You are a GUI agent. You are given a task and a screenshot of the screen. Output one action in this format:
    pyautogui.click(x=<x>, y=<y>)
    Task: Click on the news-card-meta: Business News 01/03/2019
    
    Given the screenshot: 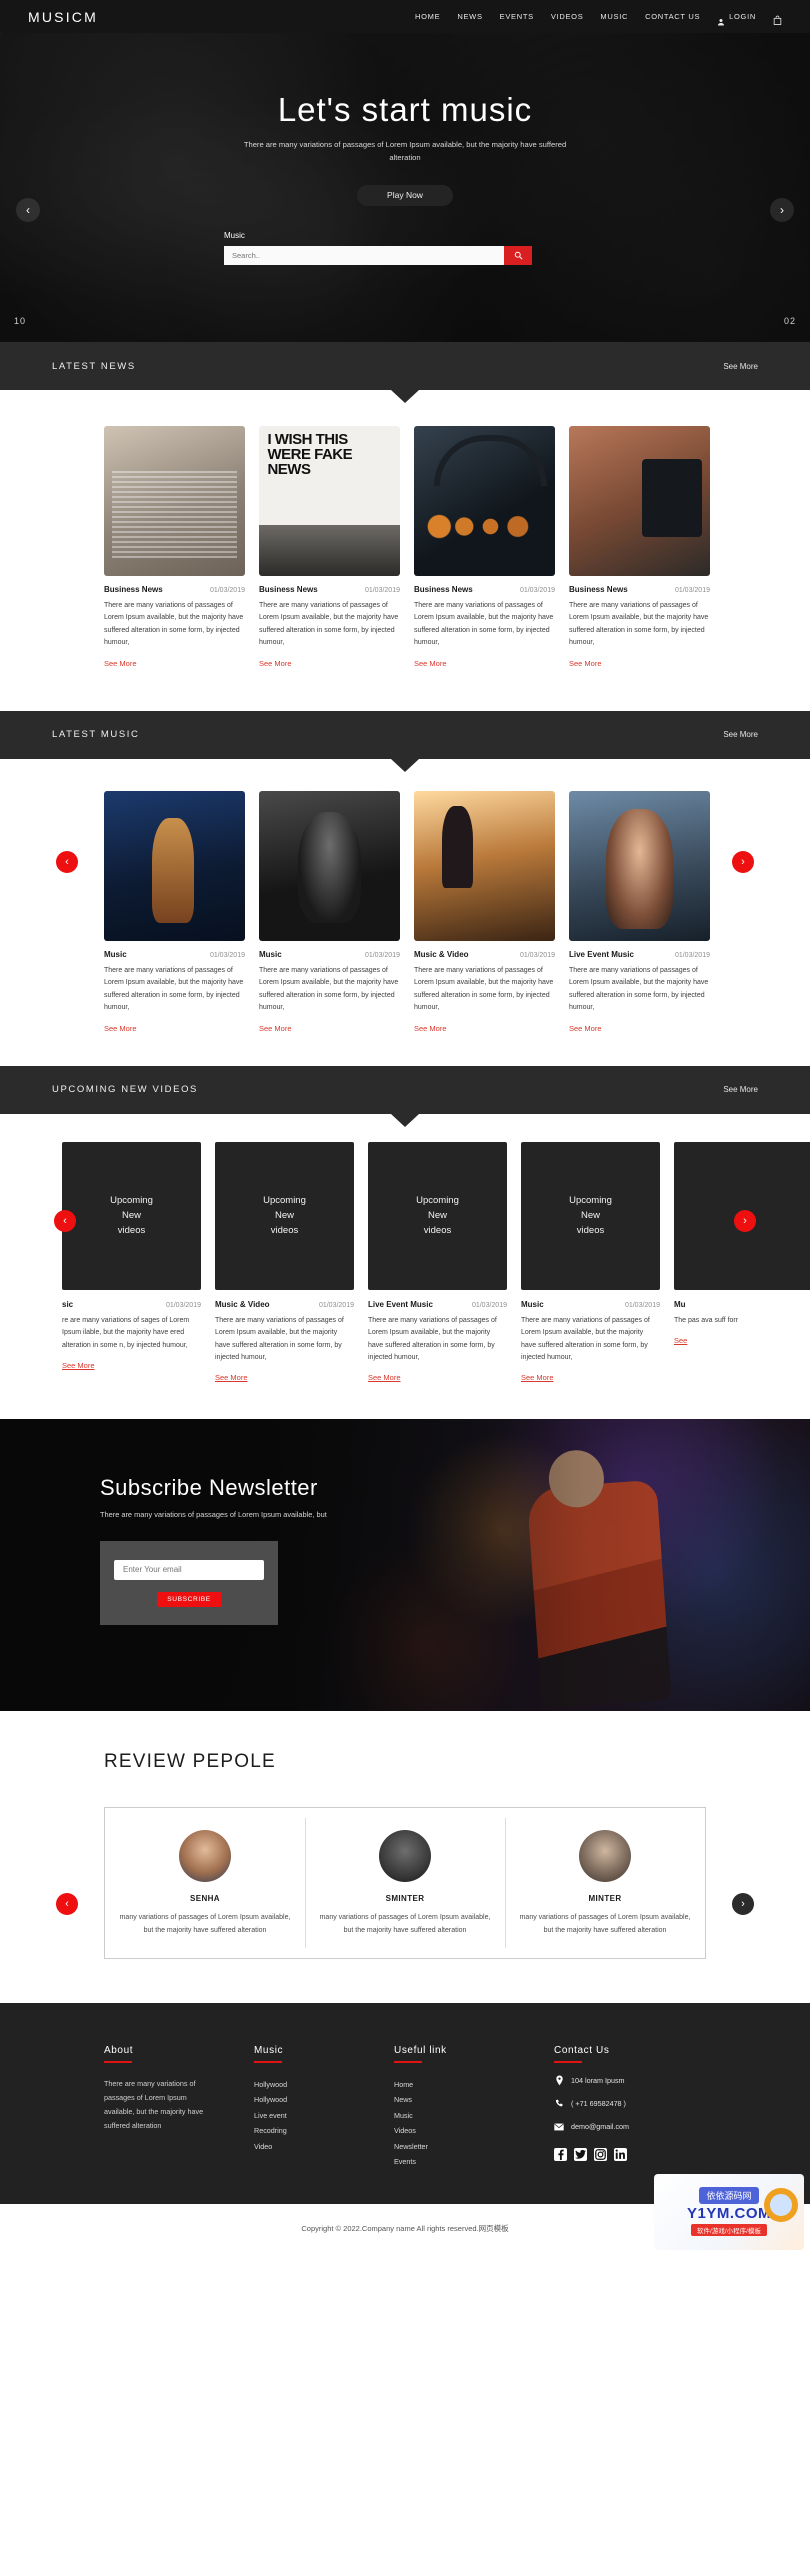 What is the action you would take?
    pyautogui.click(x=639, y=589)
    